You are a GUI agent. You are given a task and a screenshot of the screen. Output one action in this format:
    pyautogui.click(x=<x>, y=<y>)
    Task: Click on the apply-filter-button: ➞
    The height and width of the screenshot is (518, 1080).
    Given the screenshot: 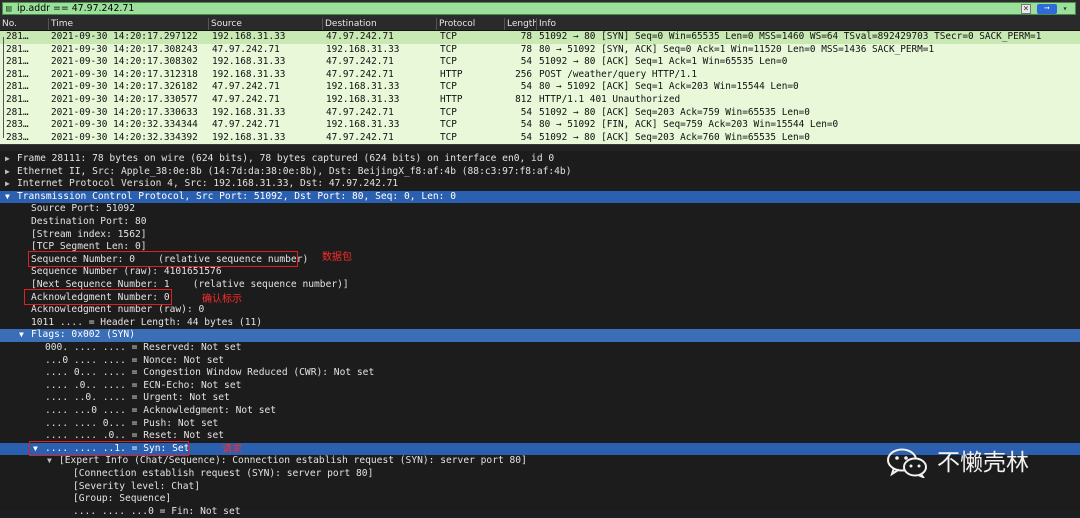 What is the action you would take?
    pyautogui.click(x=1047, y=9)
    